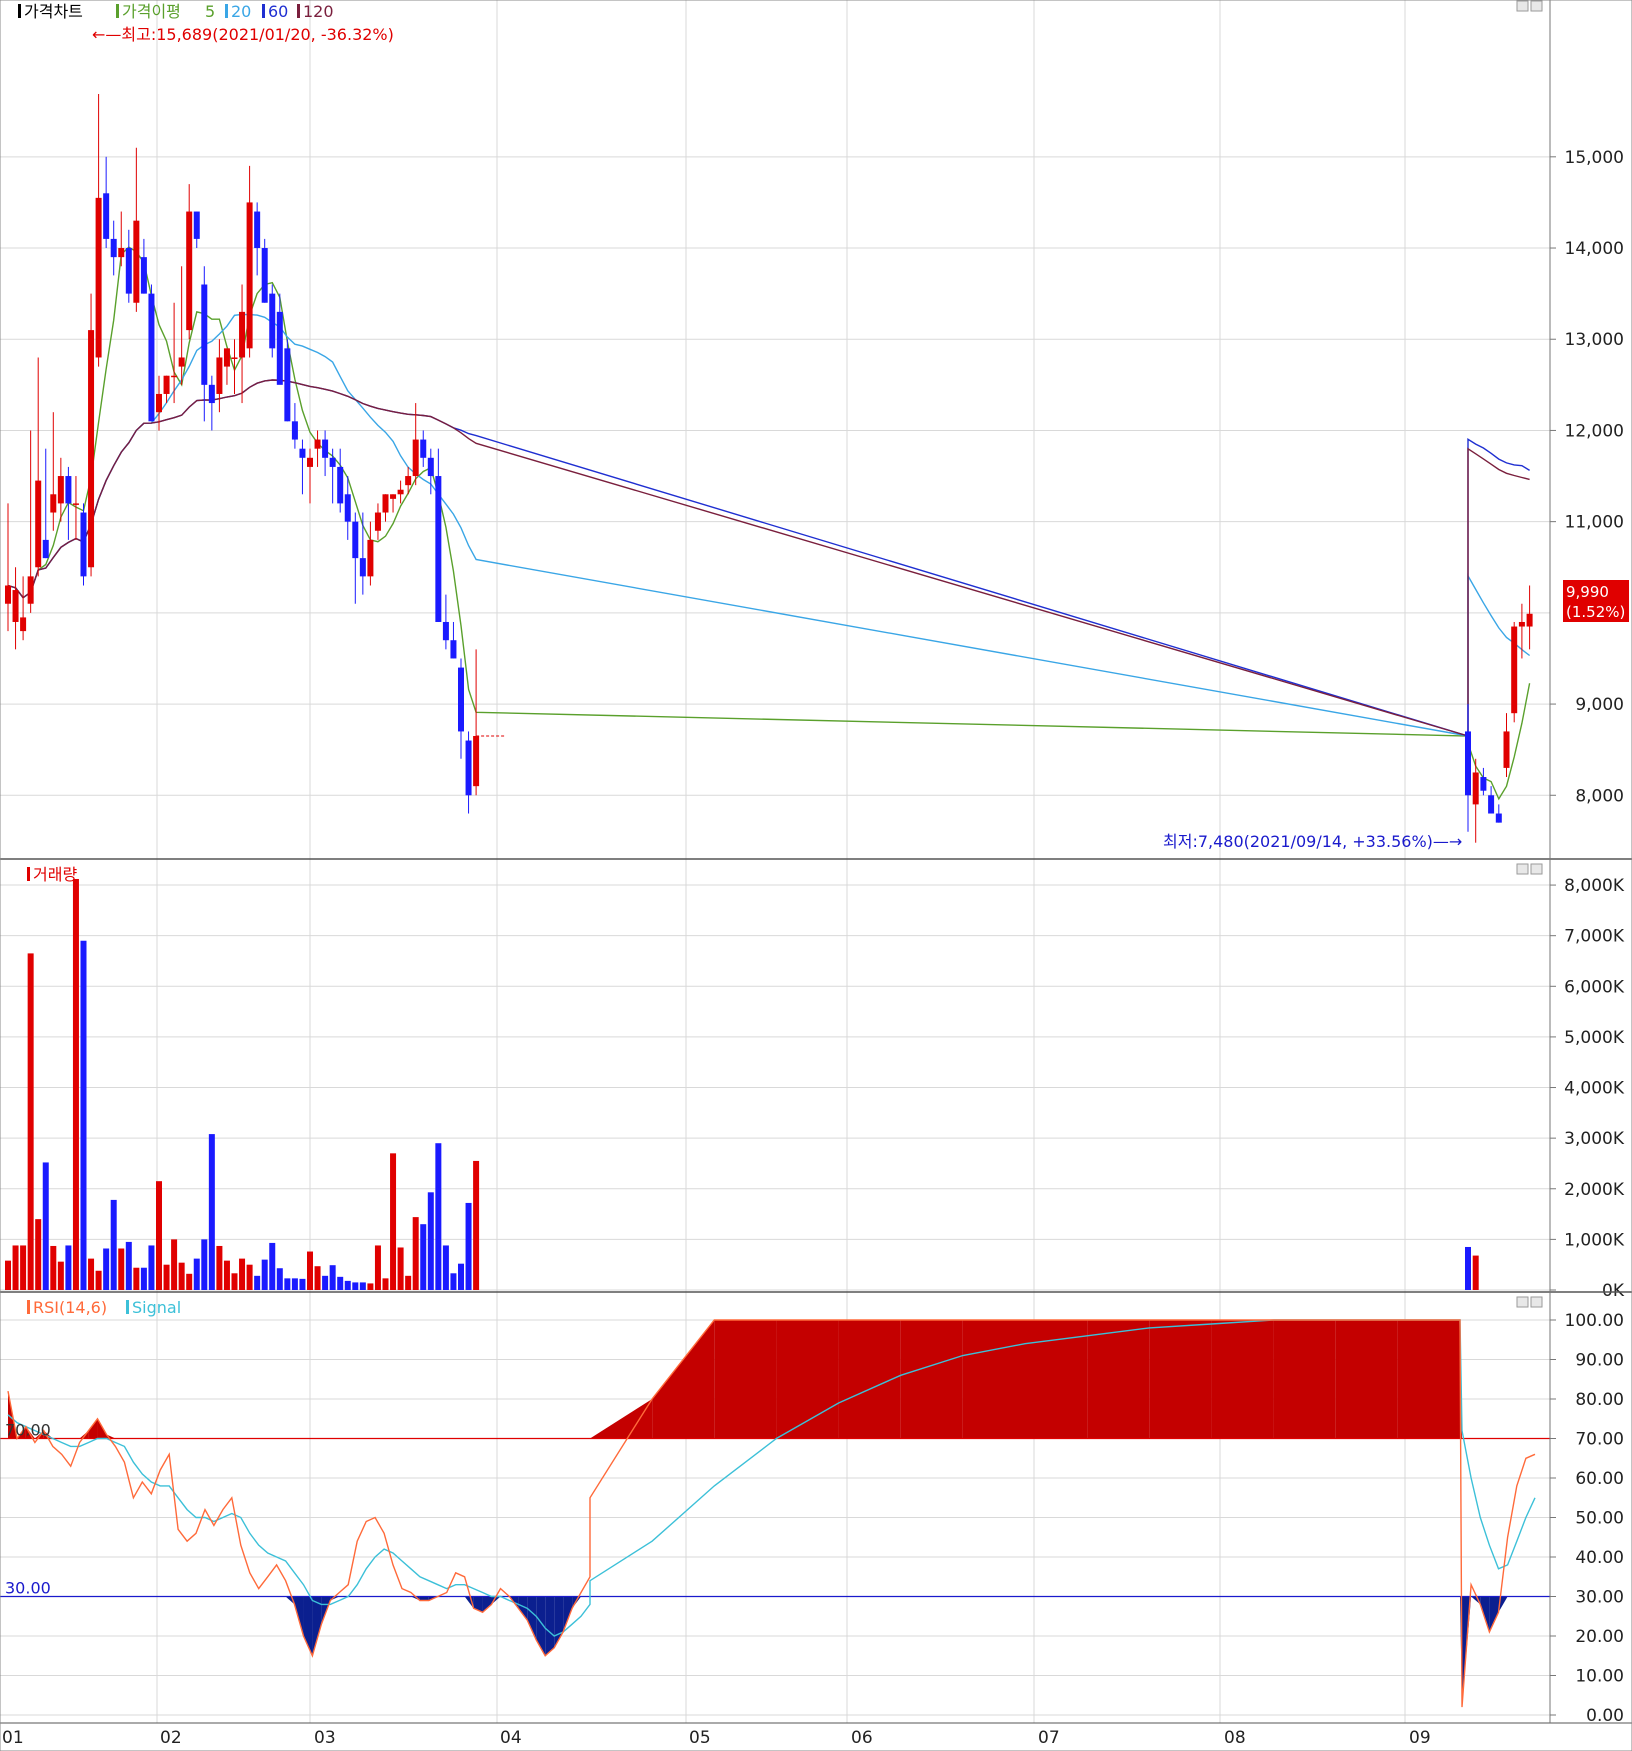  I want to click on current-price: 9,990, so click(1587, 592).